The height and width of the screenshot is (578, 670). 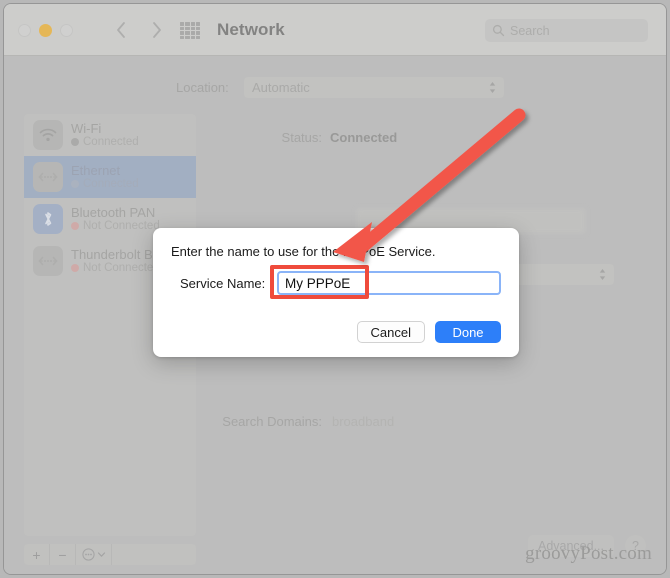 I want to click on wifi-icon, so click(x=48, y=135).